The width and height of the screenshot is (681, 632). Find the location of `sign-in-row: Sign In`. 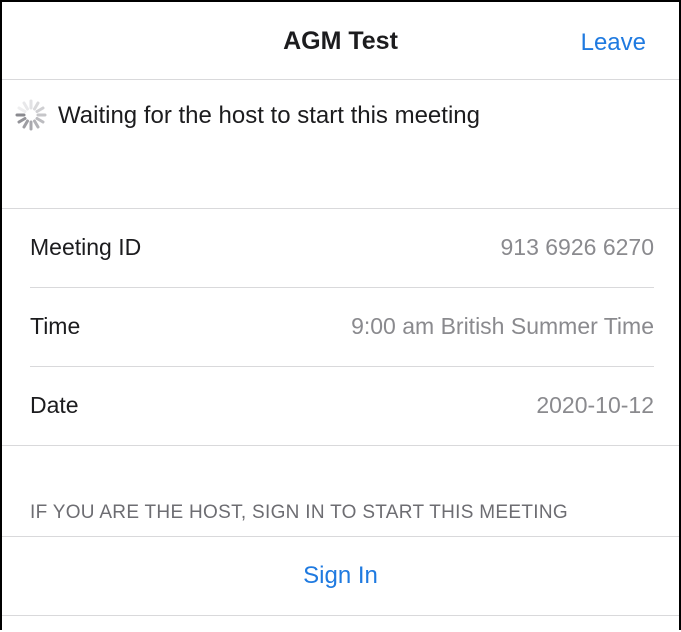

sign-in-row: Sign In is located at coordinates (340, 576).